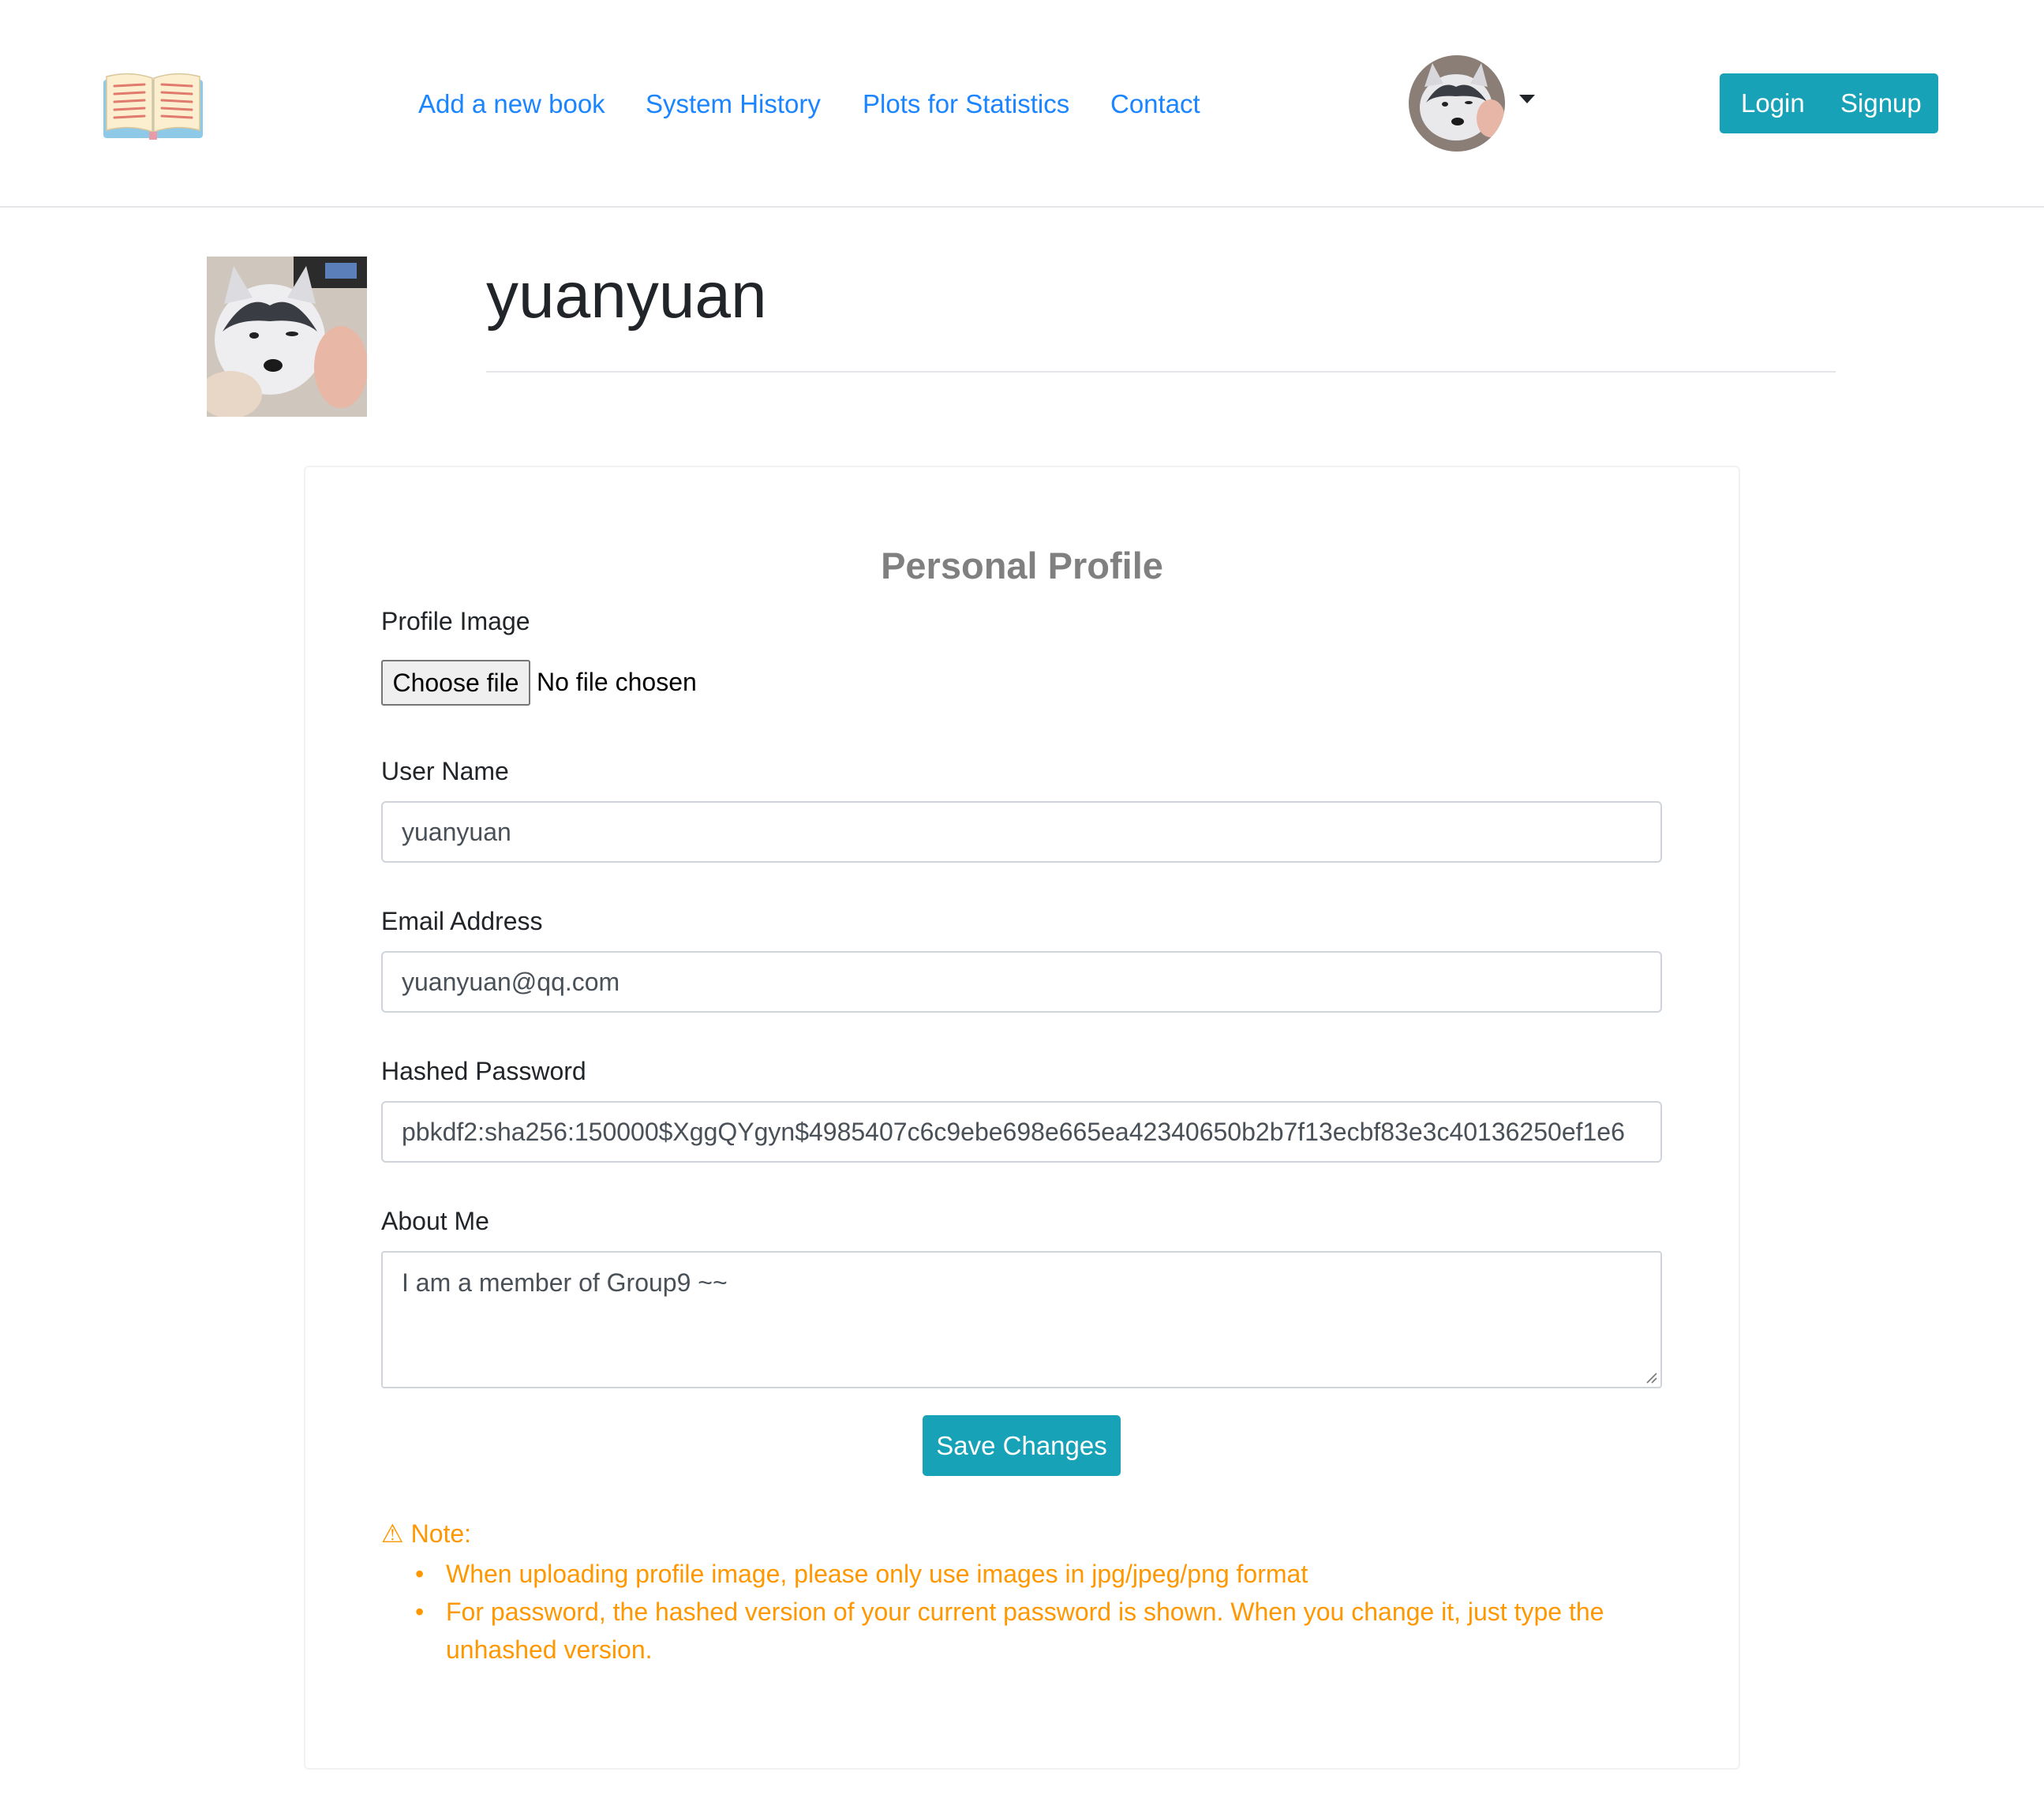  I want to click on auth-button-group: Login Signup, so click(1829, 103).